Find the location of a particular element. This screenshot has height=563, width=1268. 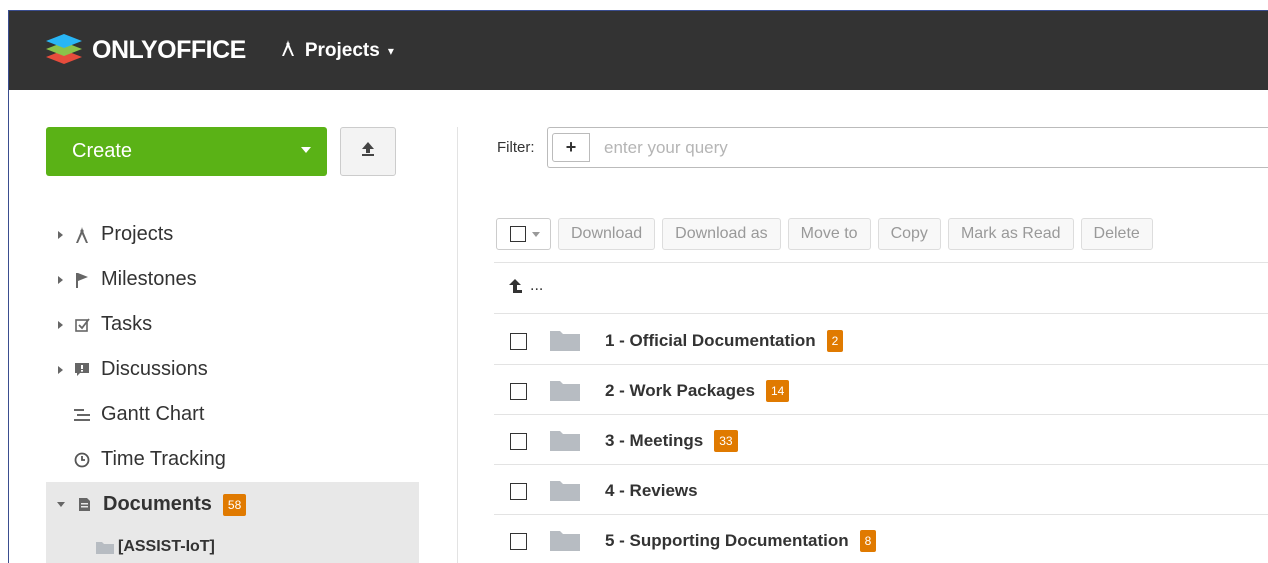

sidebar-item-time-tracking: Time Tracking is located at coordinates (232, 459).